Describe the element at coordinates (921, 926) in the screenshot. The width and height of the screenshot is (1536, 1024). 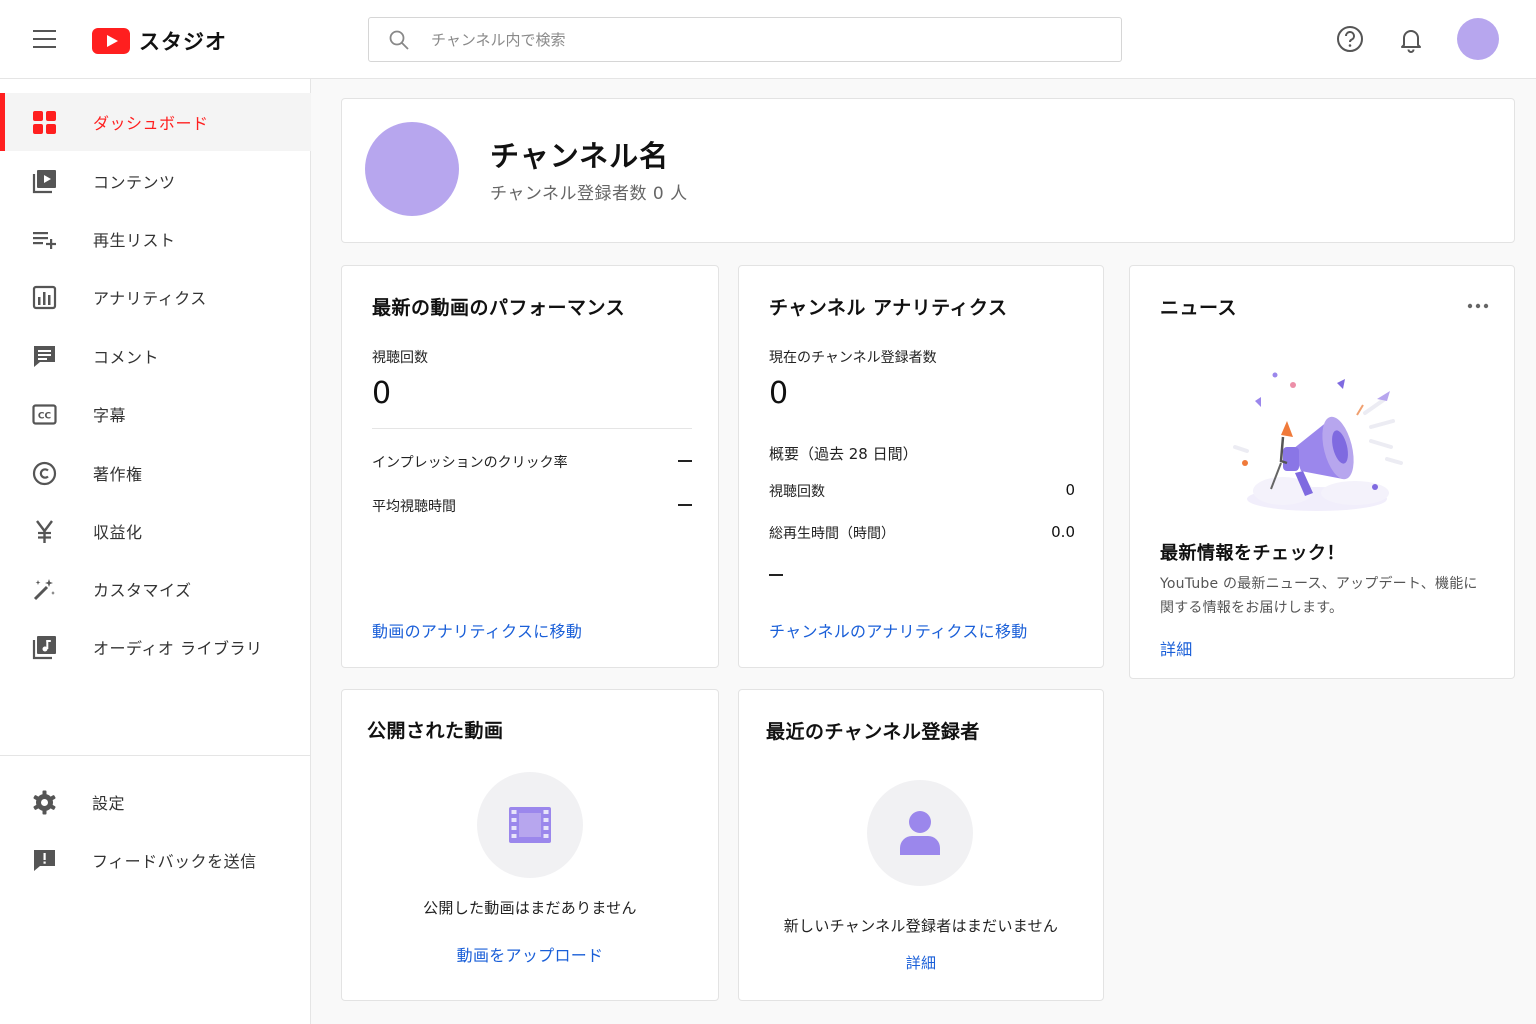
I see `no-subscribers-message: 新しいチャンネル登録者はまだいません` at that location.